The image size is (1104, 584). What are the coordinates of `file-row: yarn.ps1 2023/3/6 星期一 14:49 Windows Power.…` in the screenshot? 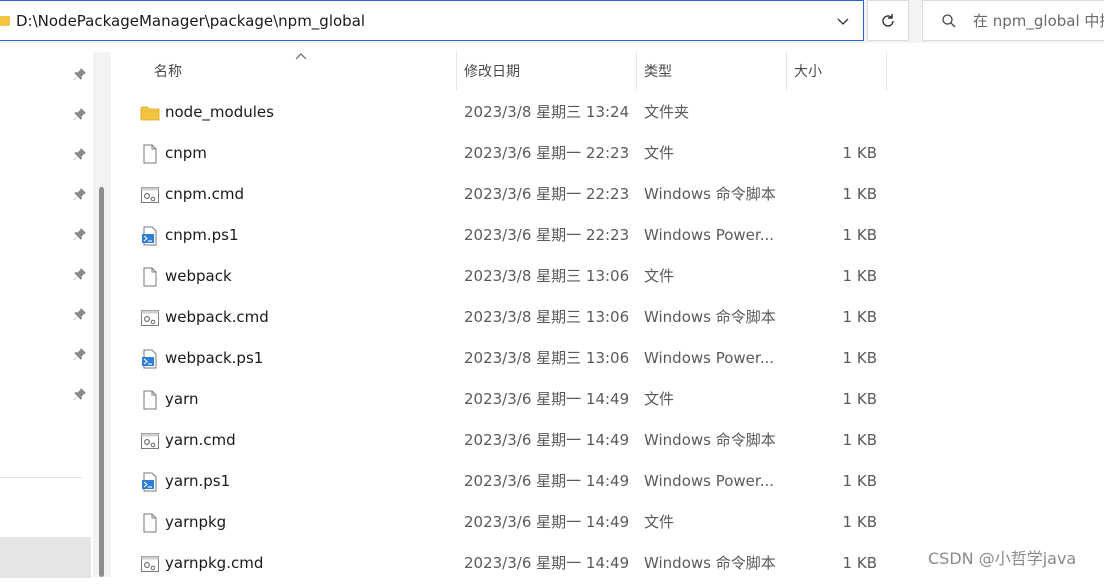 It's located at (507, 481).